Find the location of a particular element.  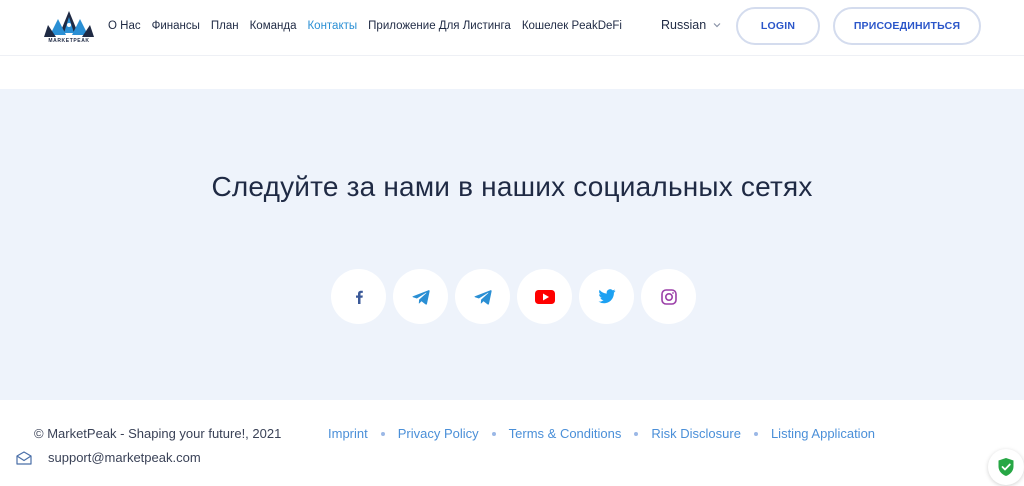

instagram-icon is located at coordinates (668, 296).